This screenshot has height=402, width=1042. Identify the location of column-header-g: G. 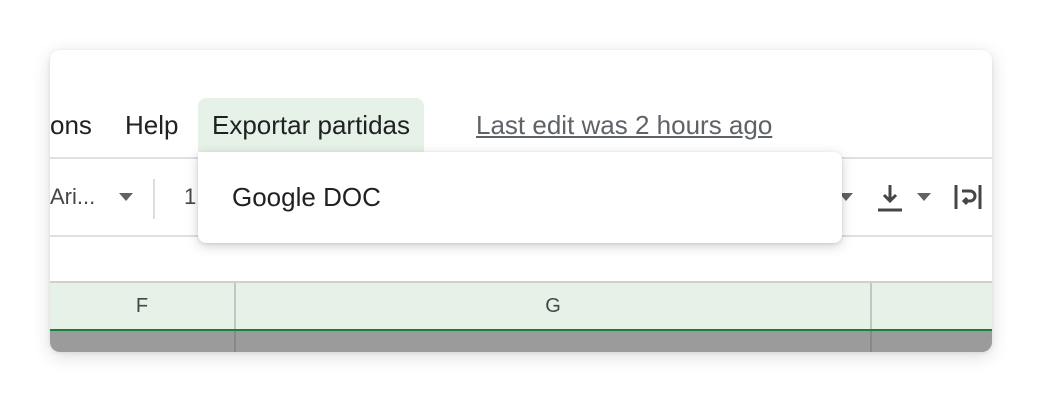
(554, 306).